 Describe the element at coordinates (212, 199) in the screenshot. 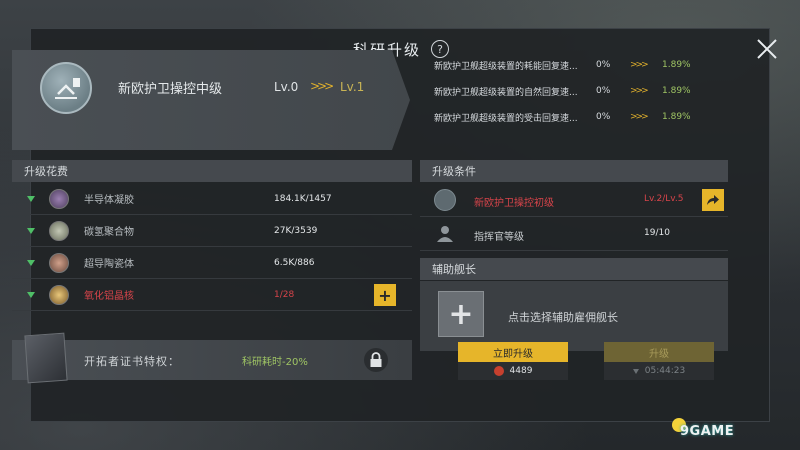

I see `cost-row: 半导体凝胶 184.1K/1457` at that location.